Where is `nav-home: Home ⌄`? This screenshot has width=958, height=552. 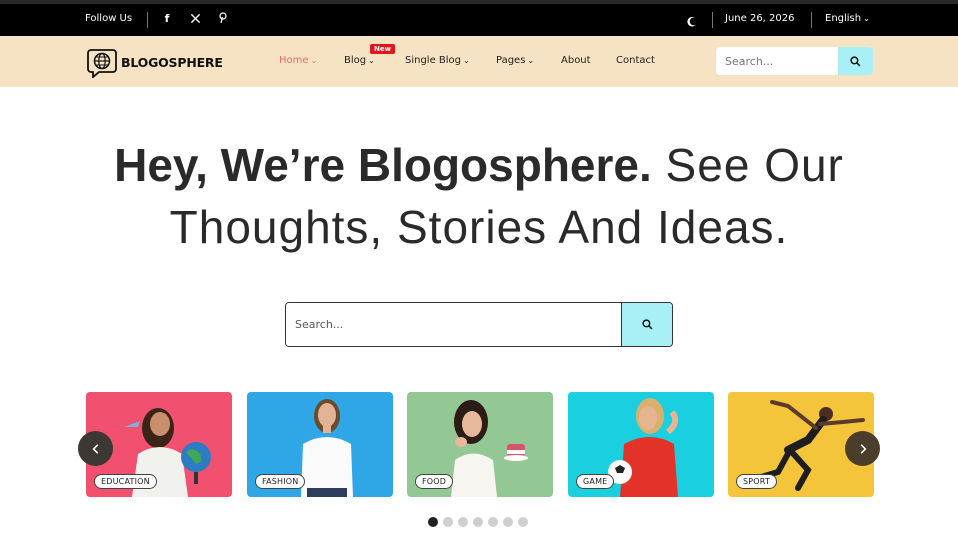 nav-home: Home ⌄ is located at coordinates (298, 60).